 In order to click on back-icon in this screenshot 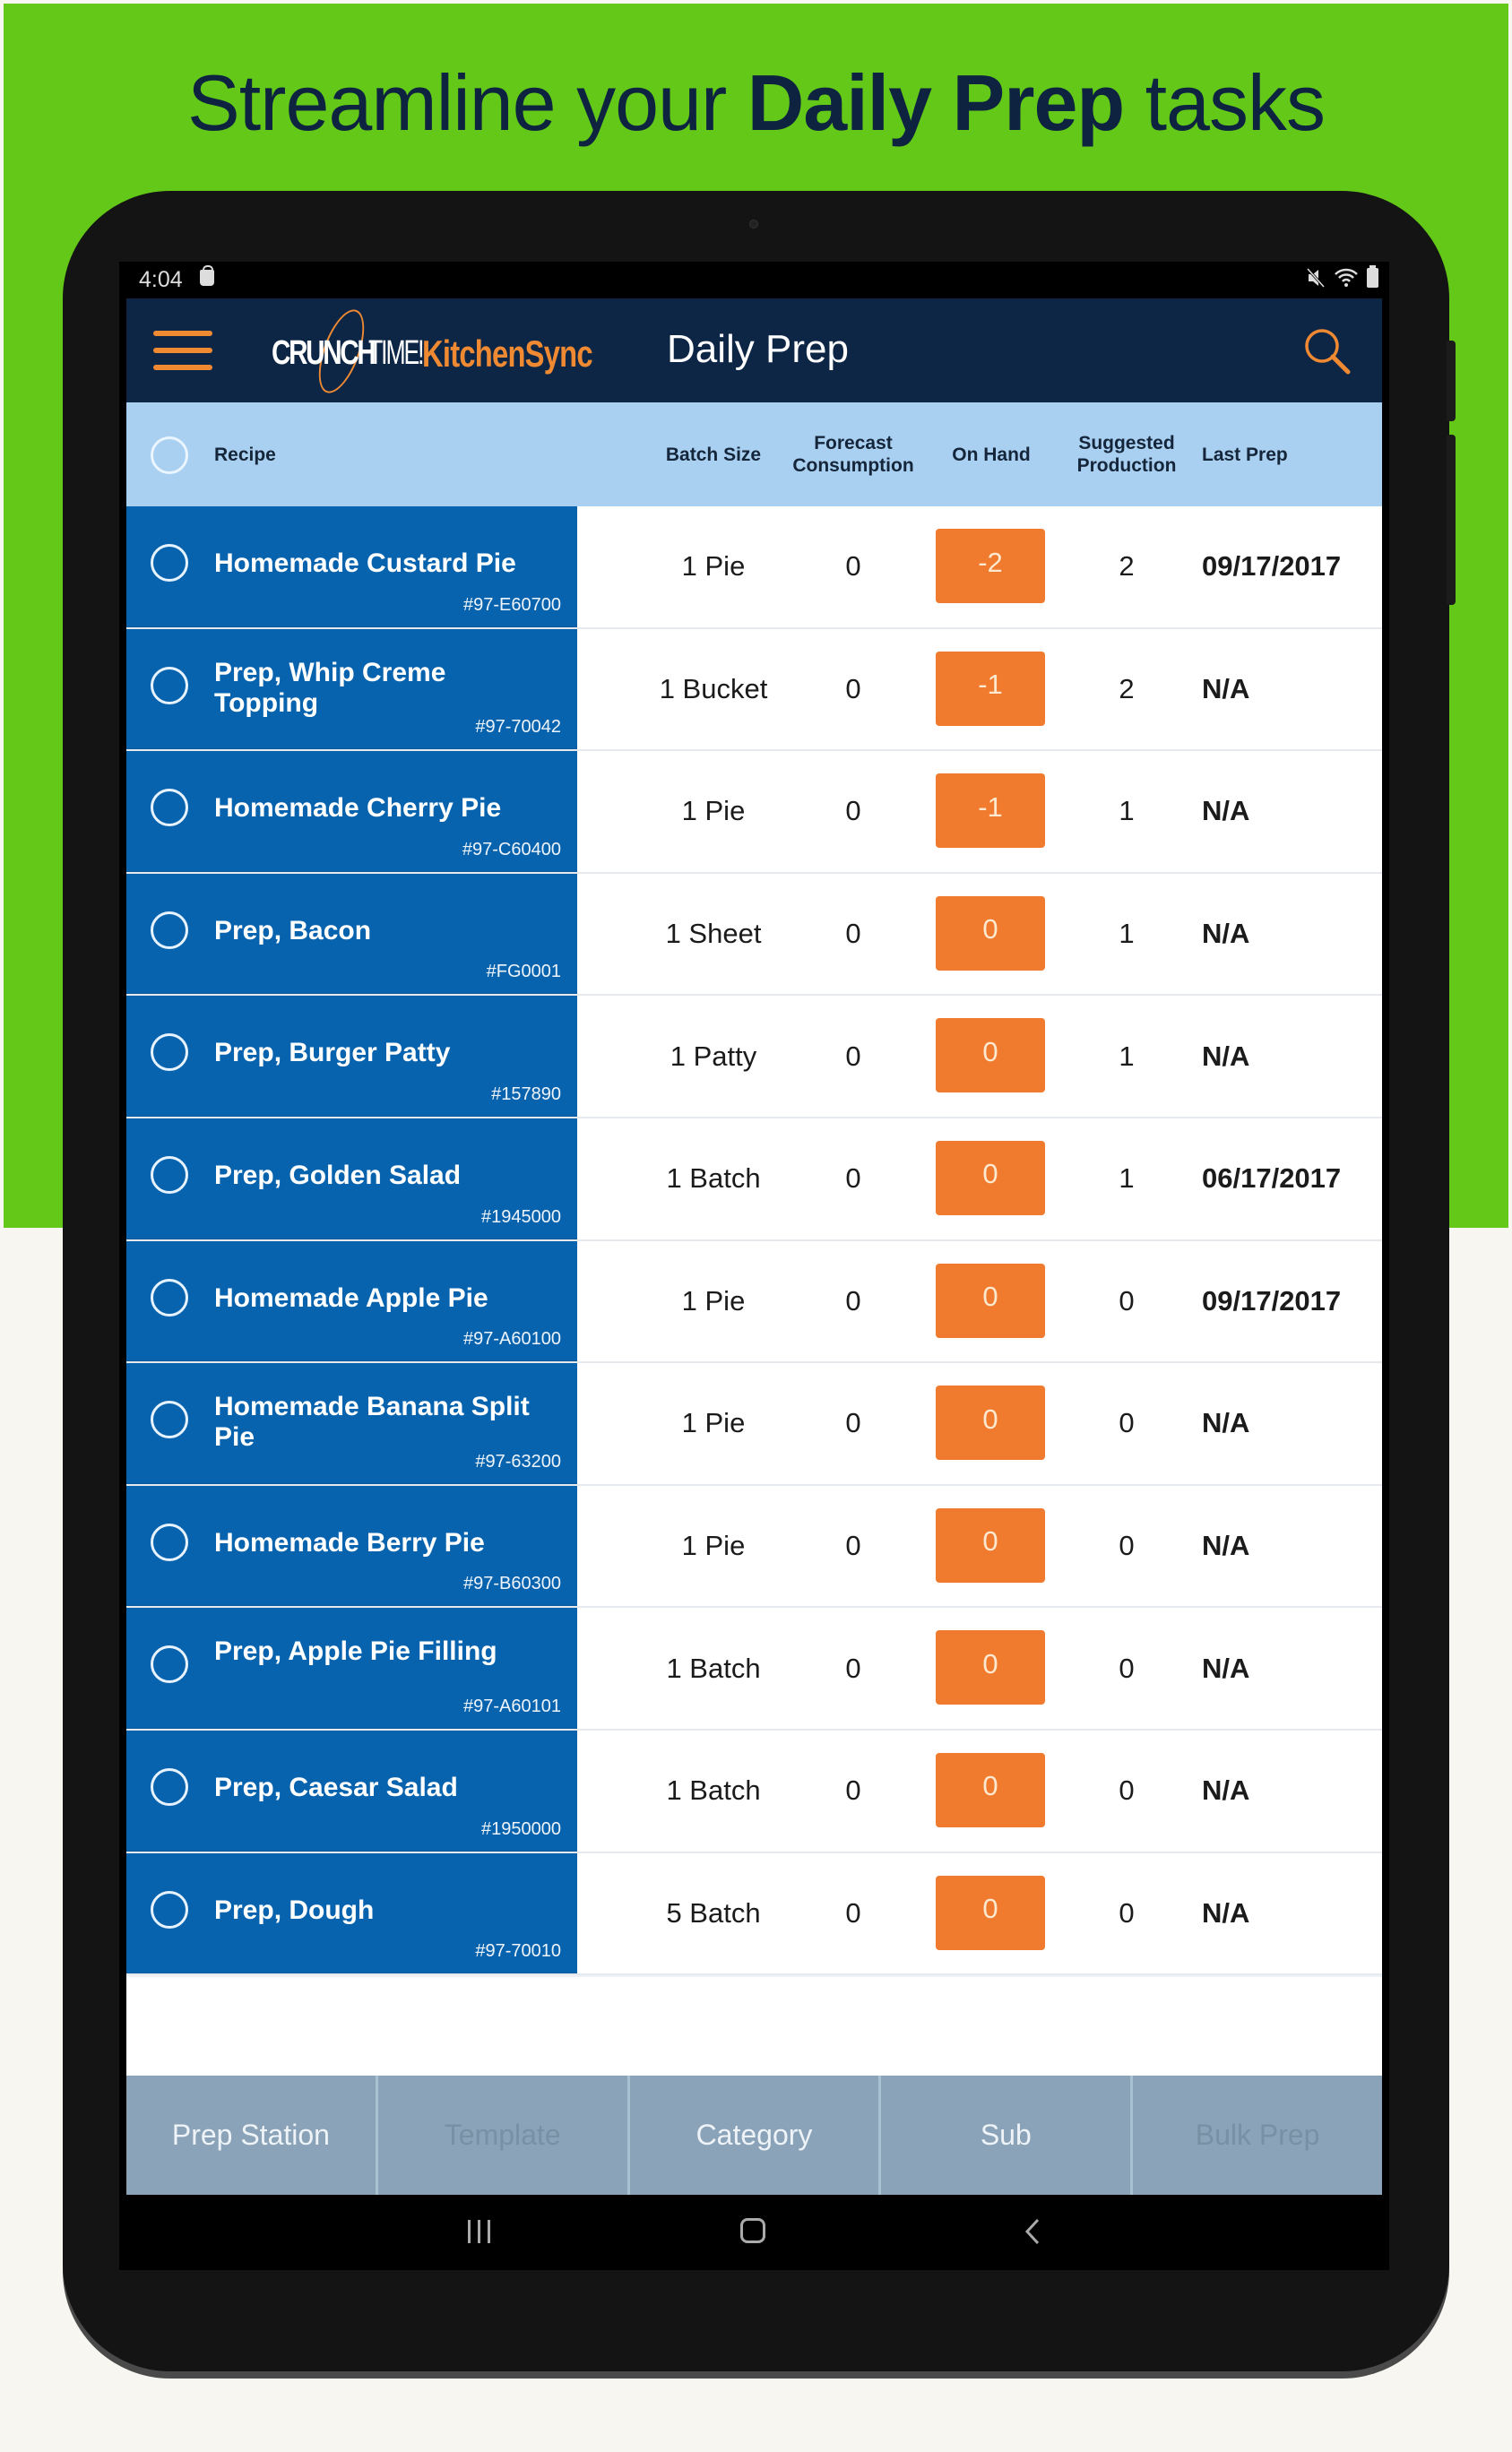, I will do `click(1033, 2231)`.